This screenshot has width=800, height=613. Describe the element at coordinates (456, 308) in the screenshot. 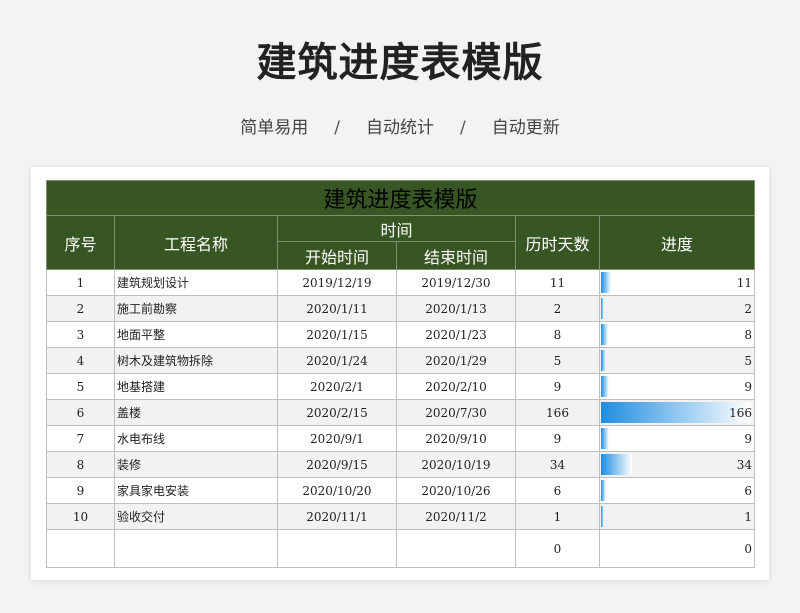

I see `cell-end: 2020/1/13` at that location.